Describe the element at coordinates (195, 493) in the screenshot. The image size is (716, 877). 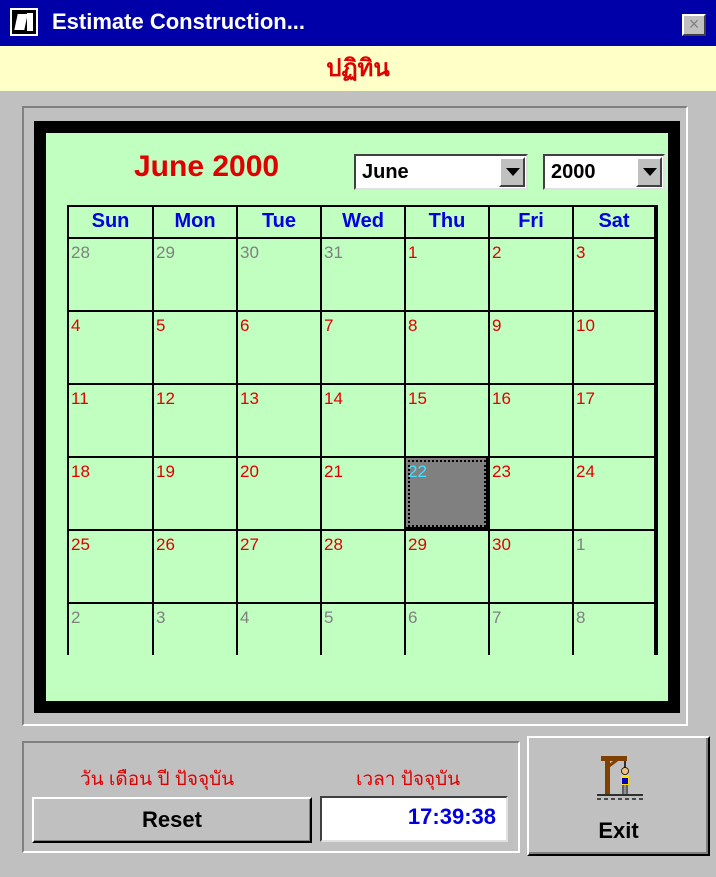
I see `calendar-day: 19` at that location.